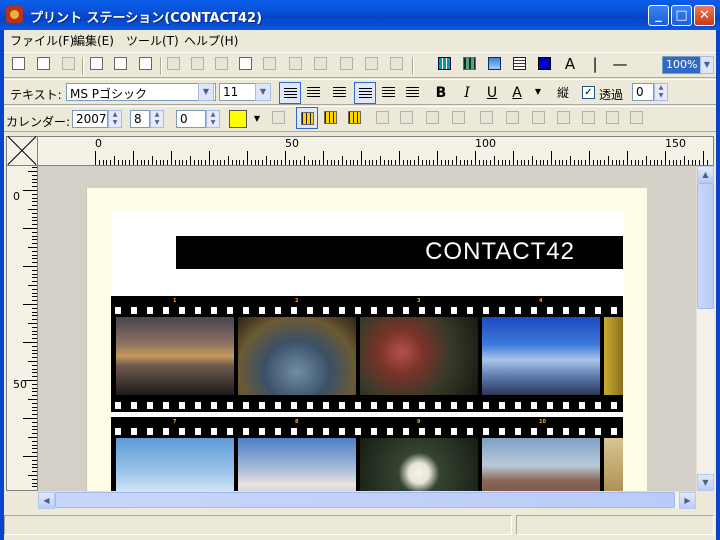 Image resolution: width=720 pixels, height=540 pixels. What do you see at coordinates (570, 64) in the screenshot?
I see `insert-text-button: A` at bounding box center [570, 64].